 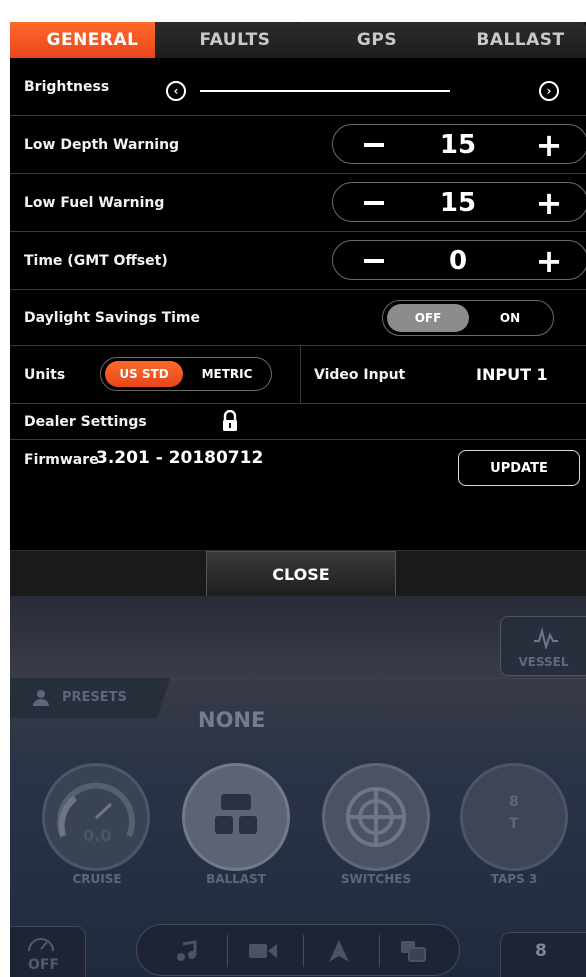 I want to click on units-row: Units US STD METRIC Video Input INPUT 1, so click(x=298, y=375).